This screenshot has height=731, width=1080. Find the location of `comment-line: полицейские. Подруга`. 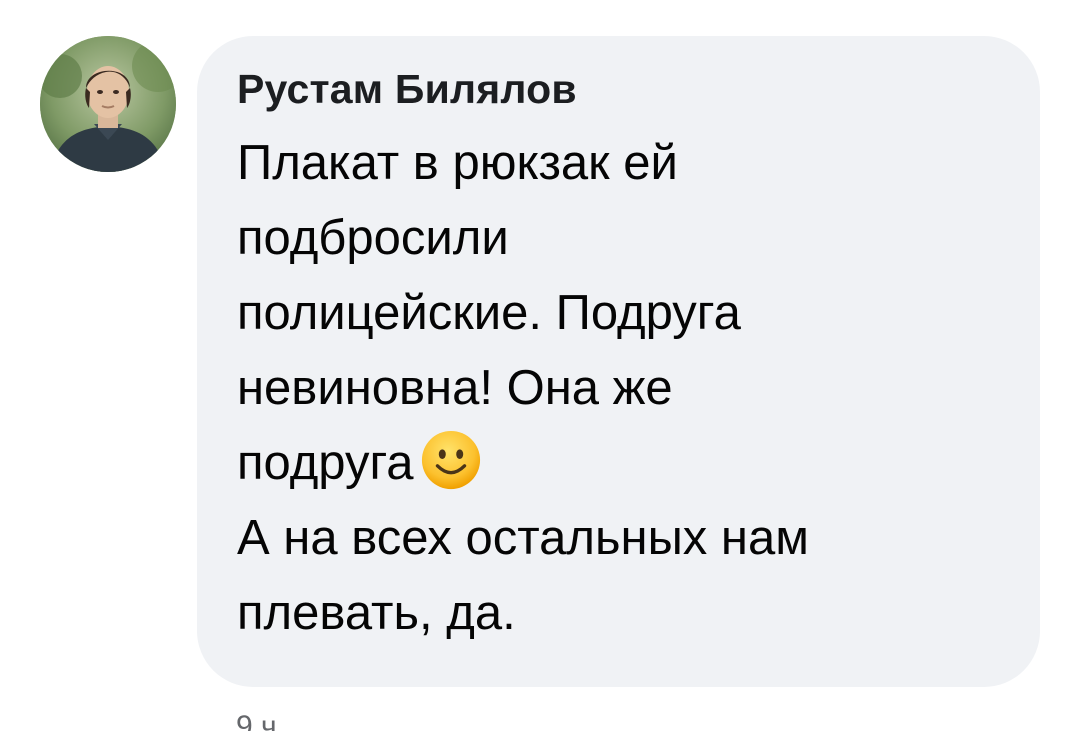

comment-line: полицейские. Подруга is located at coordinates (489, 313).